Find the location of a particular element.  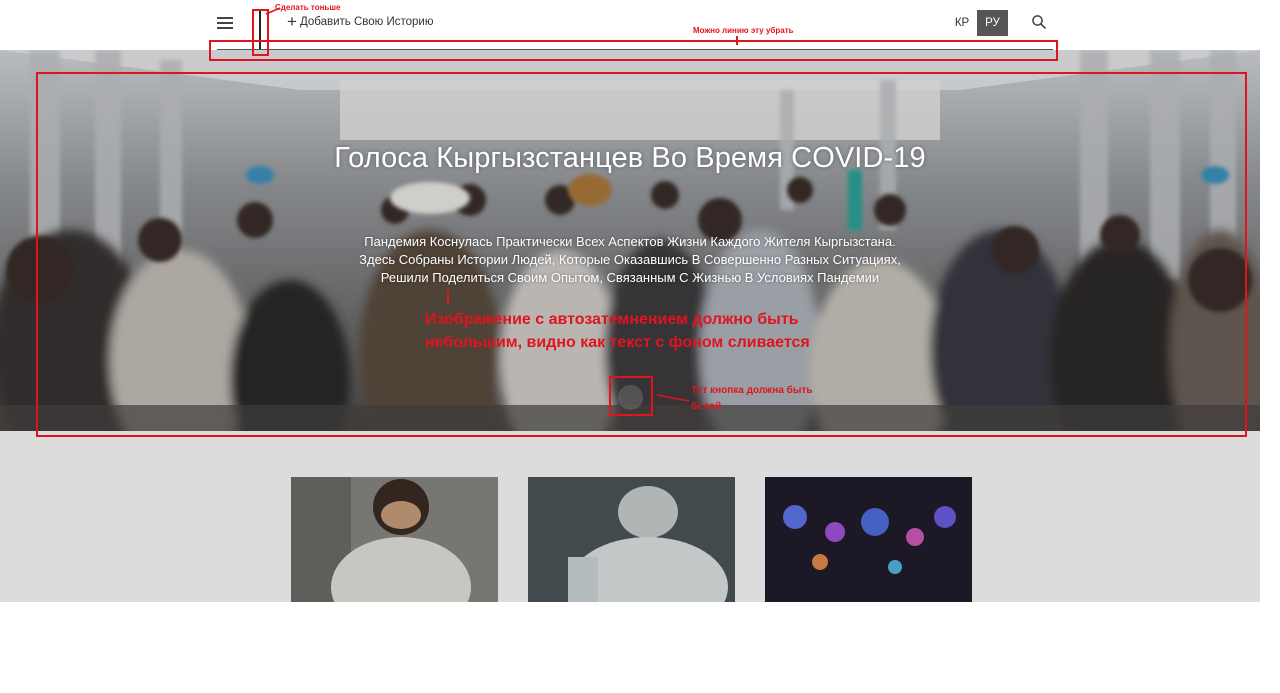

chevron-down-icon is located at coordinates (631, 397).